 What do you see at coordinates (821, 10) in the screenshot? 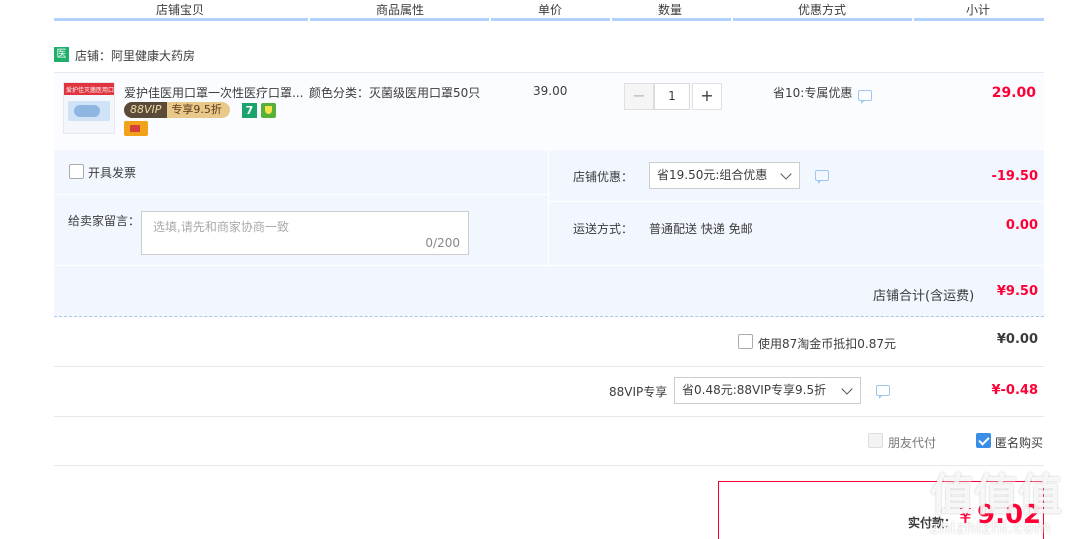
I see `col-header-discount: 优惠方式` at bounding box center [821, 10].